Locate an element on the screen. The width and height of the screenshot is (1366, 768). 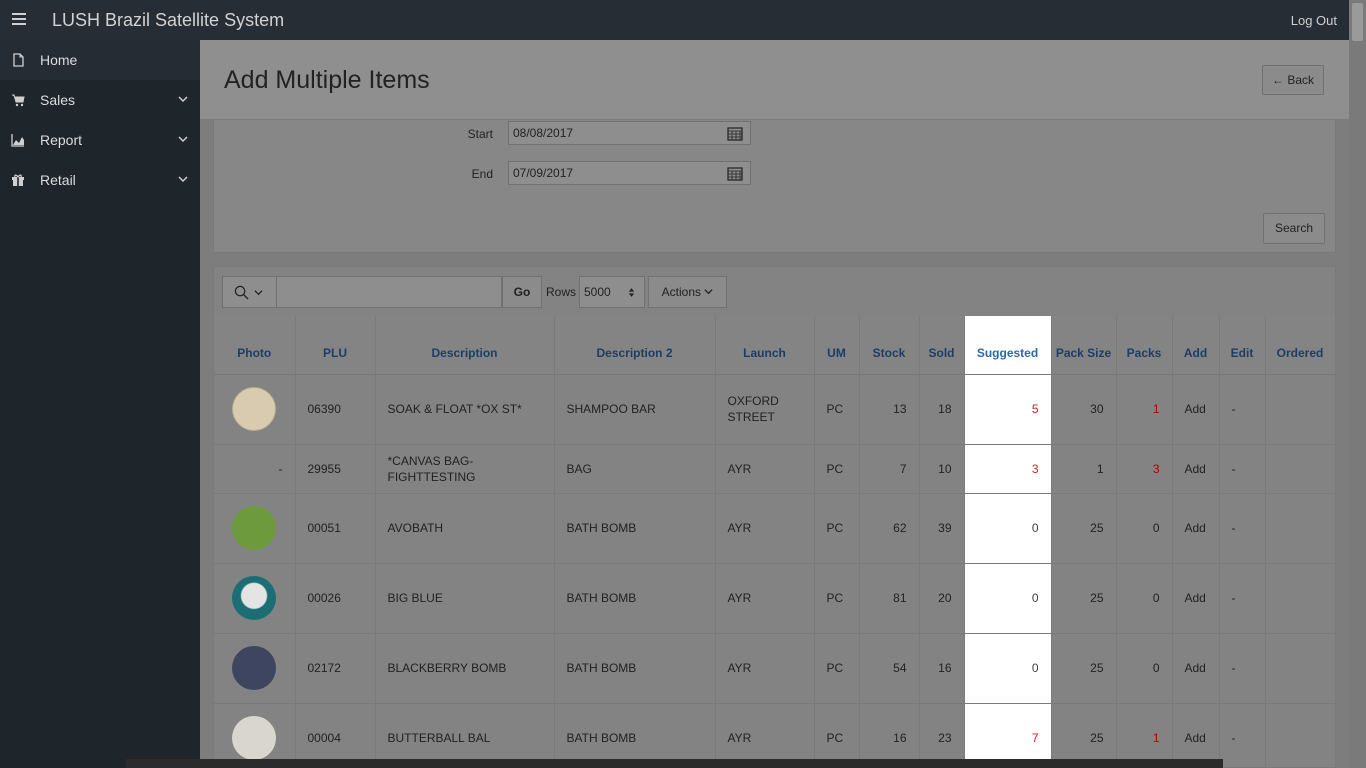
description-cell: BLACKBERRY BOMB is located at coordinates (465, 668).